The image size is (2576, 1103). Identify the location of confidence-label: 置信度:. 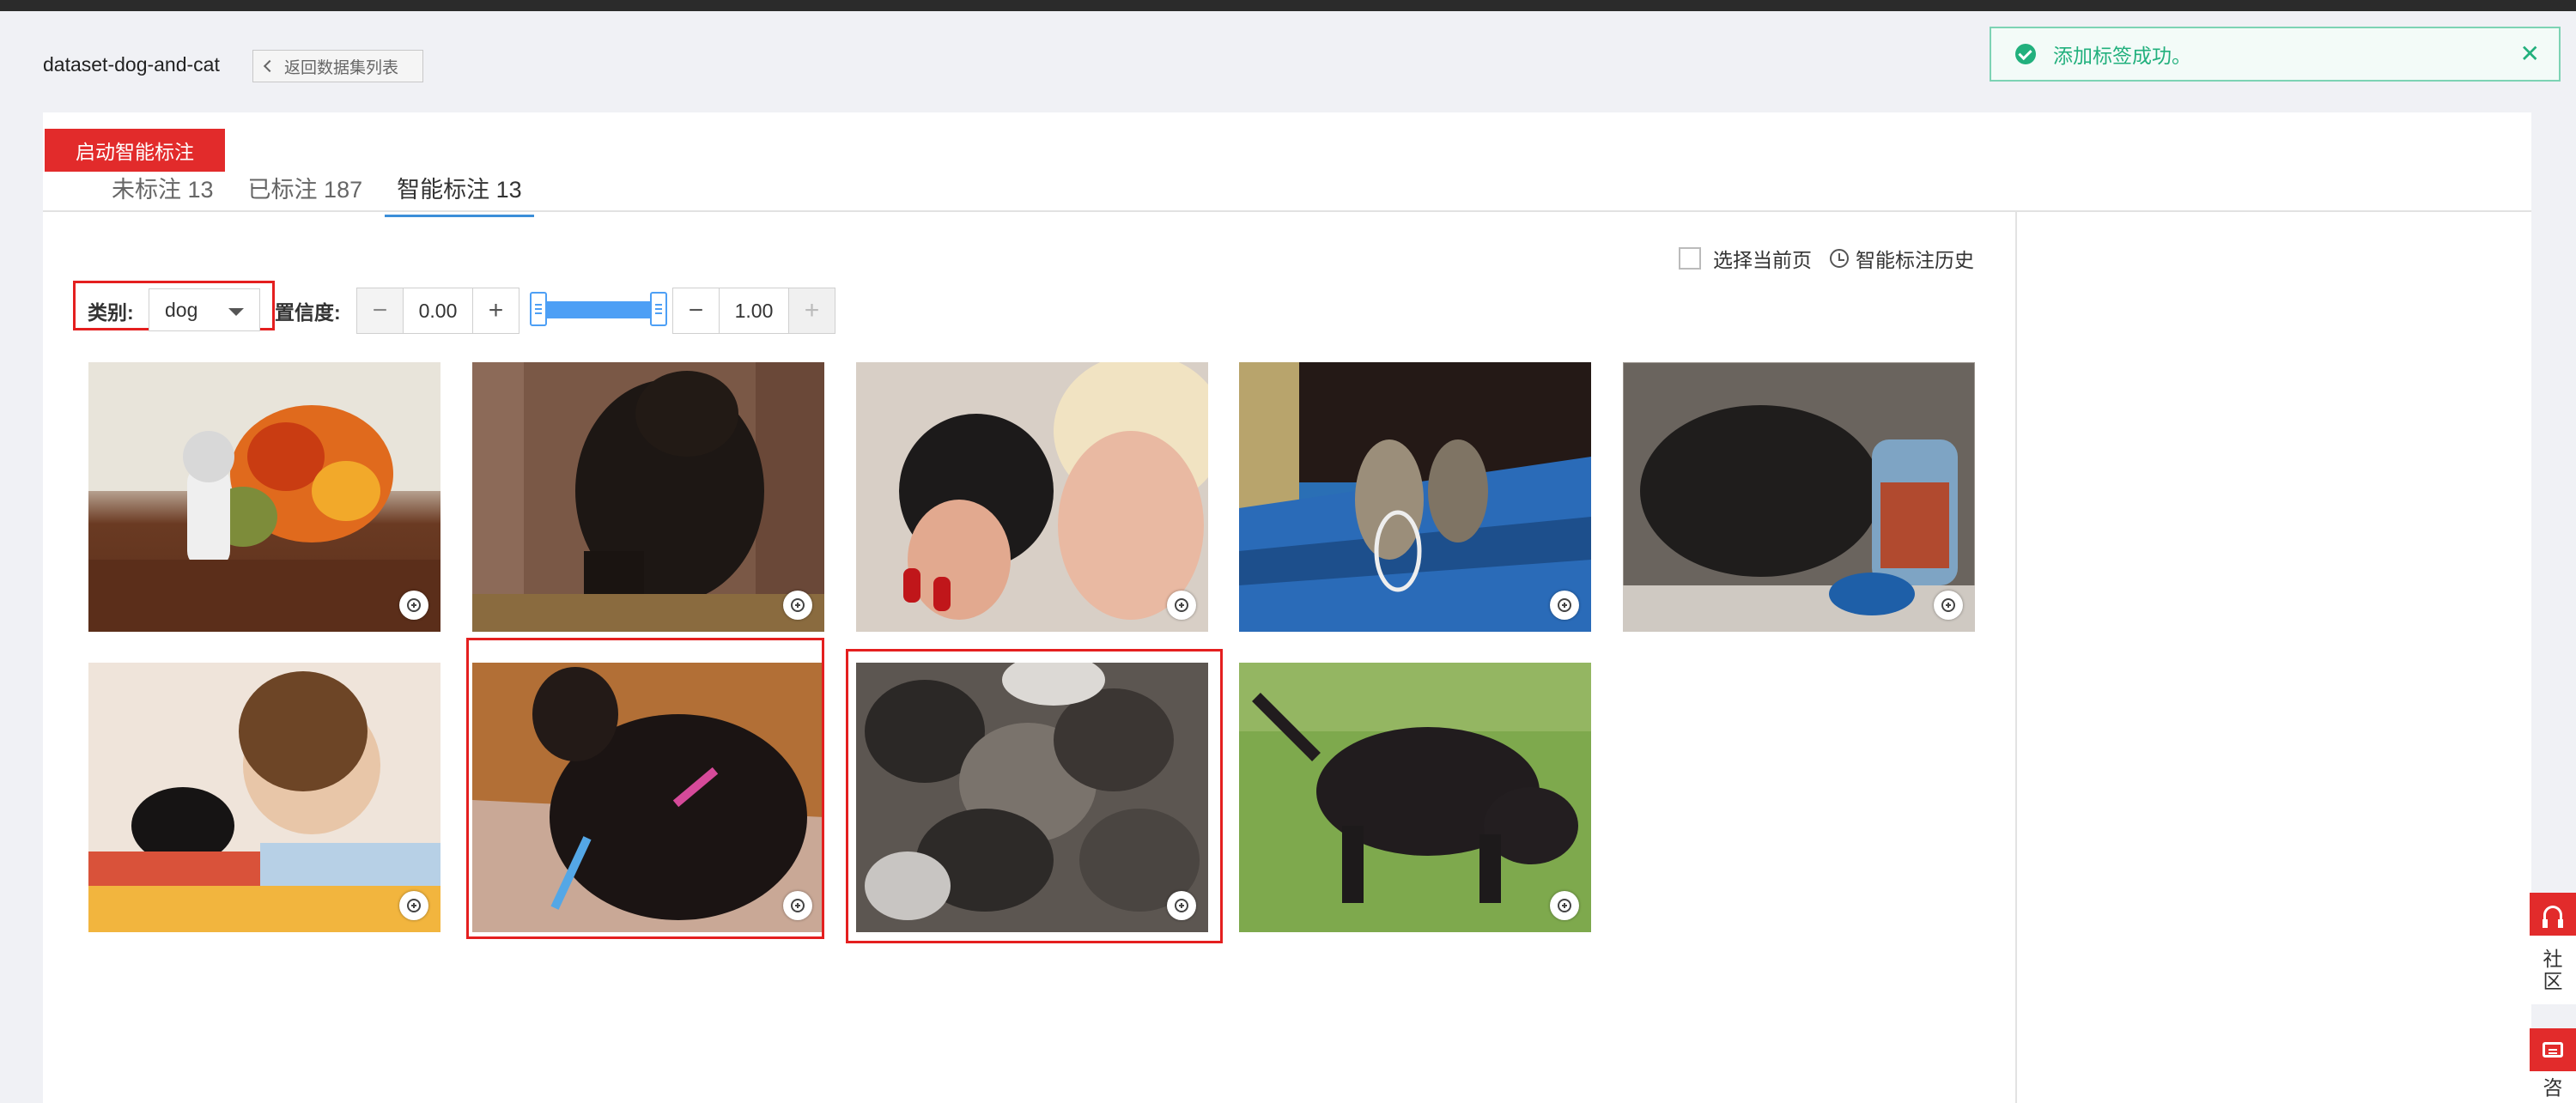
(308, 312).